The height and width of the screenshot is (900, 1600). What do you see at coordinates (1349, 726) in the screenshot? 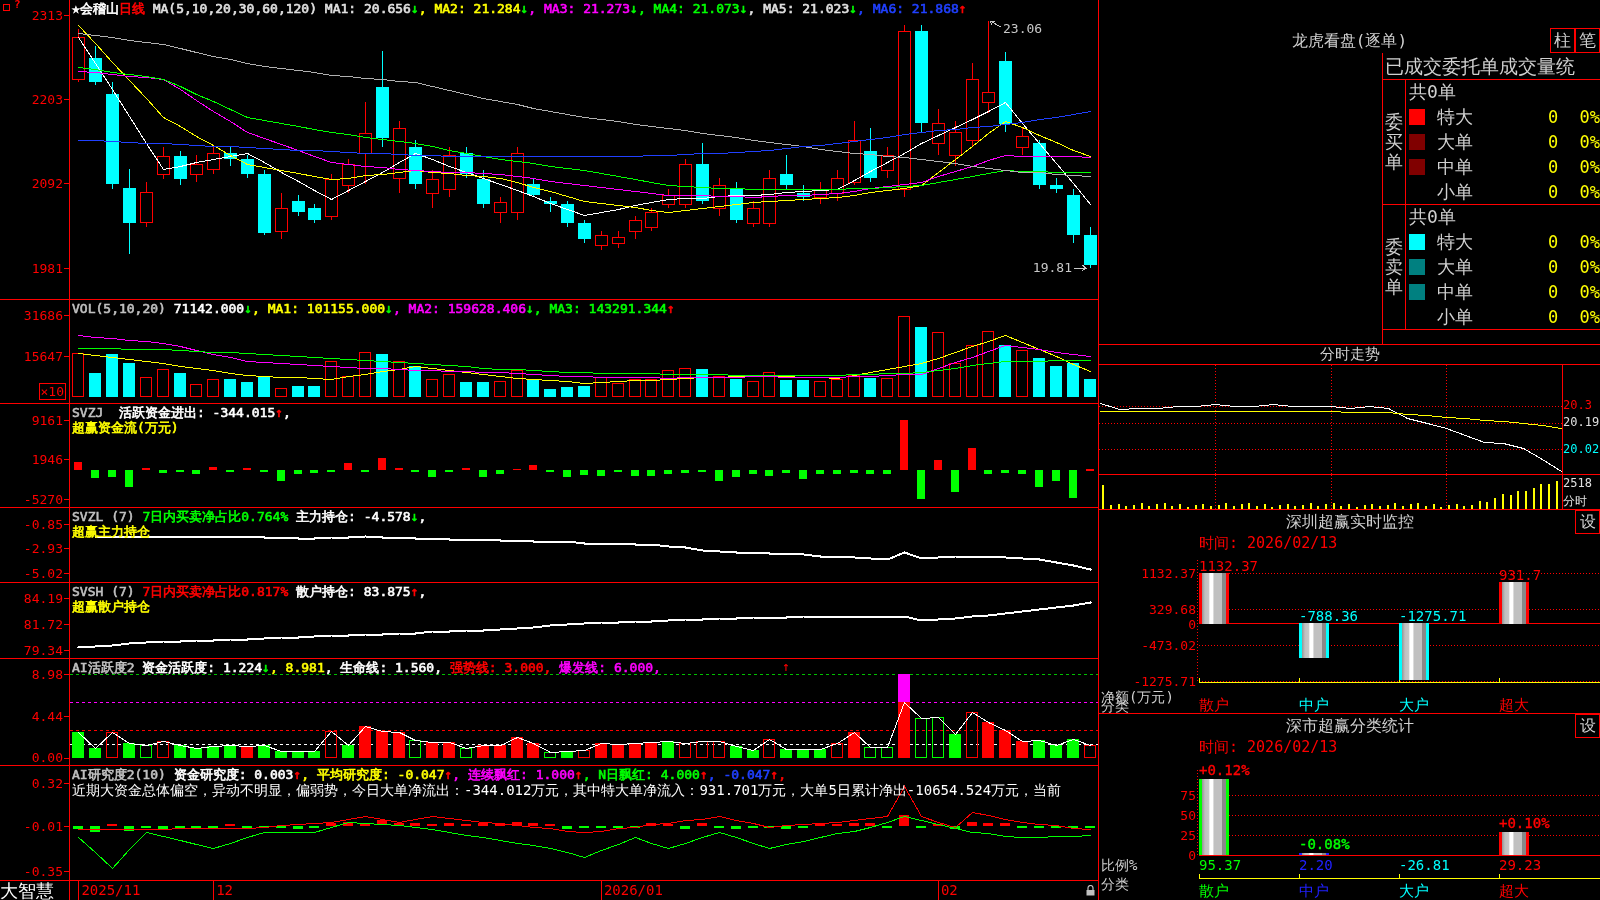
I see `panel-title: 深市超赢分类统计` at bounding box center [1349, 726].